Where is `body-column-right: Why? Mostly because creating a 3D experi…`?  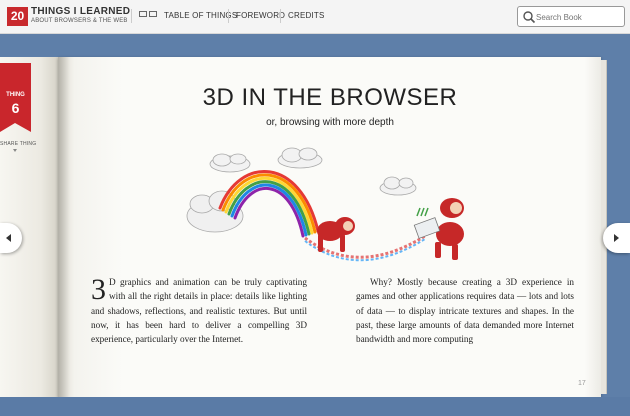
body-column-right: Why? Mostly because creating a 3D experi… is located at coordinates (465, 310).